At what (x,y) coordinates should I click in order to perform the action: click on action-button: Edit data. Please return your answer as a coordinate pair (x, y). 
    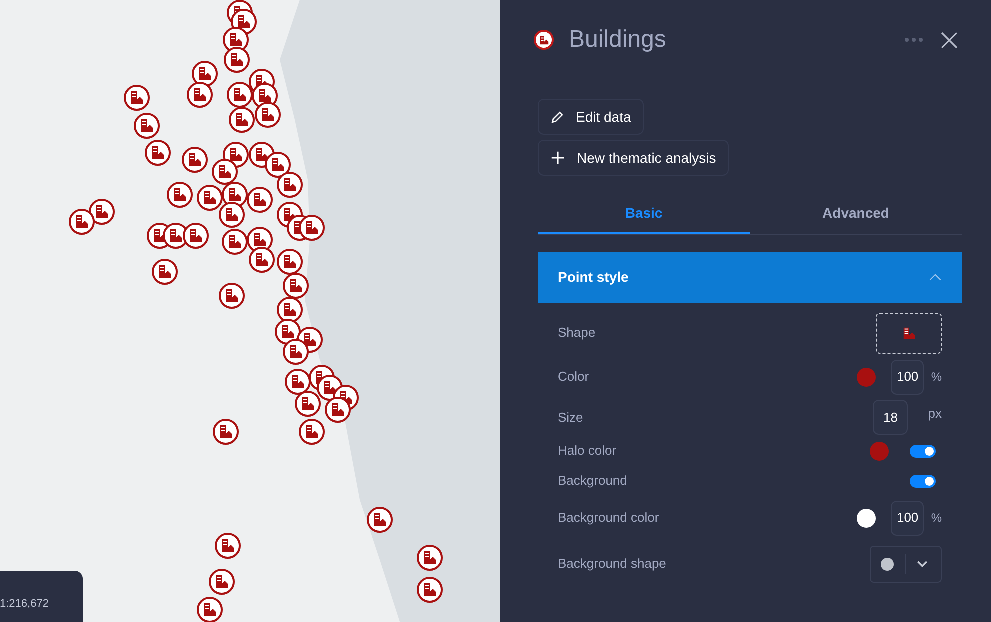
    Looking at the image, I should click on (591, 117).